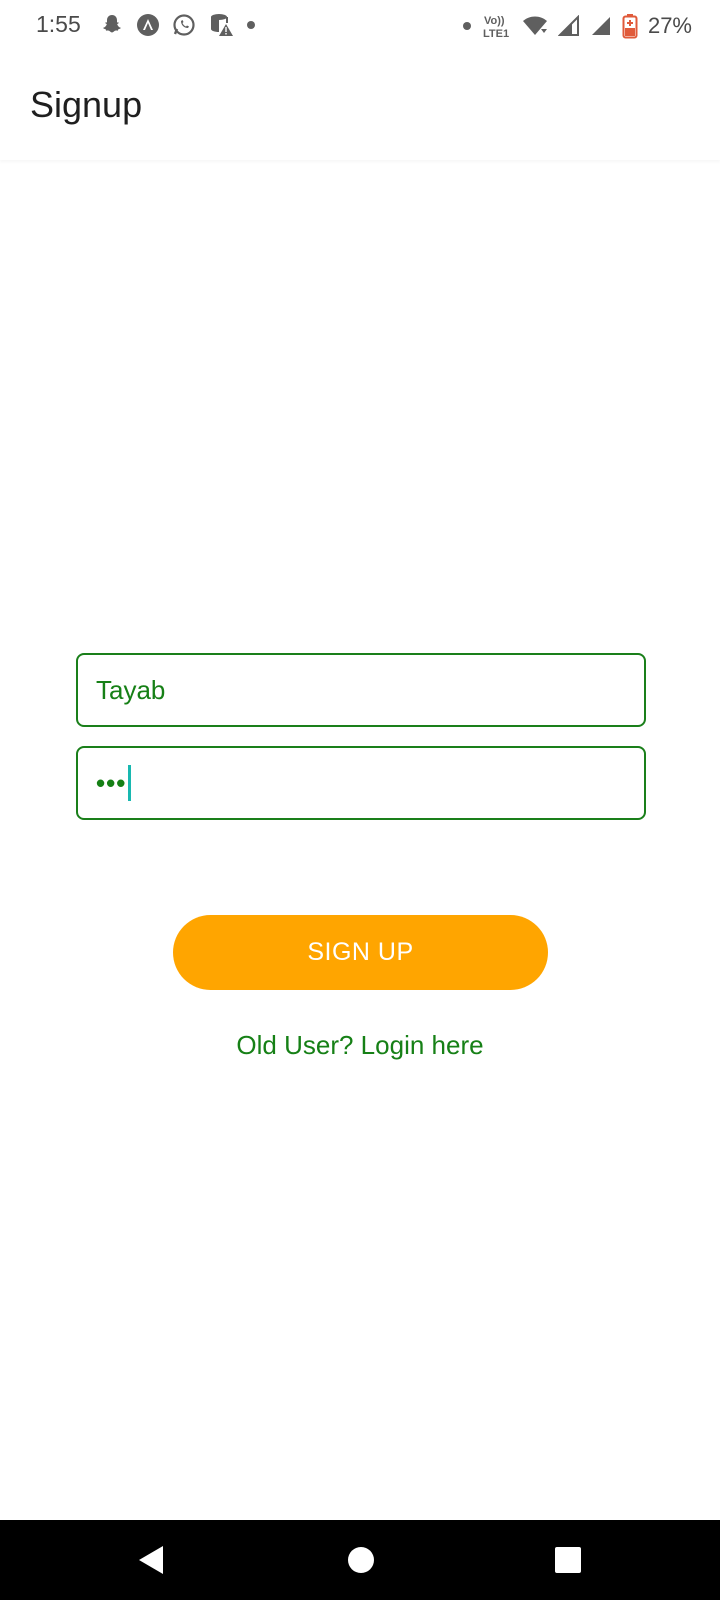 This screenshot has height=1600, width=720. I want to click on status-left-icons, so click(178, 25).